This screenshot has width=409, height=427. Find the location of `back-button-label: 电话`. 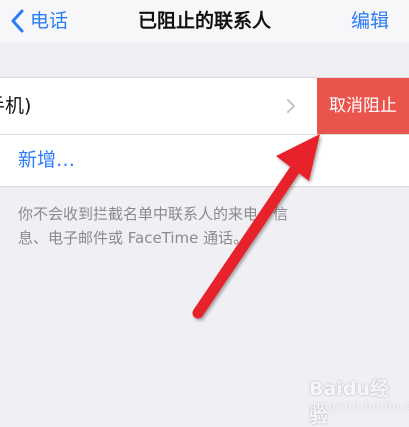

back-button-label: 电话 is located at coordinates (49, 21).